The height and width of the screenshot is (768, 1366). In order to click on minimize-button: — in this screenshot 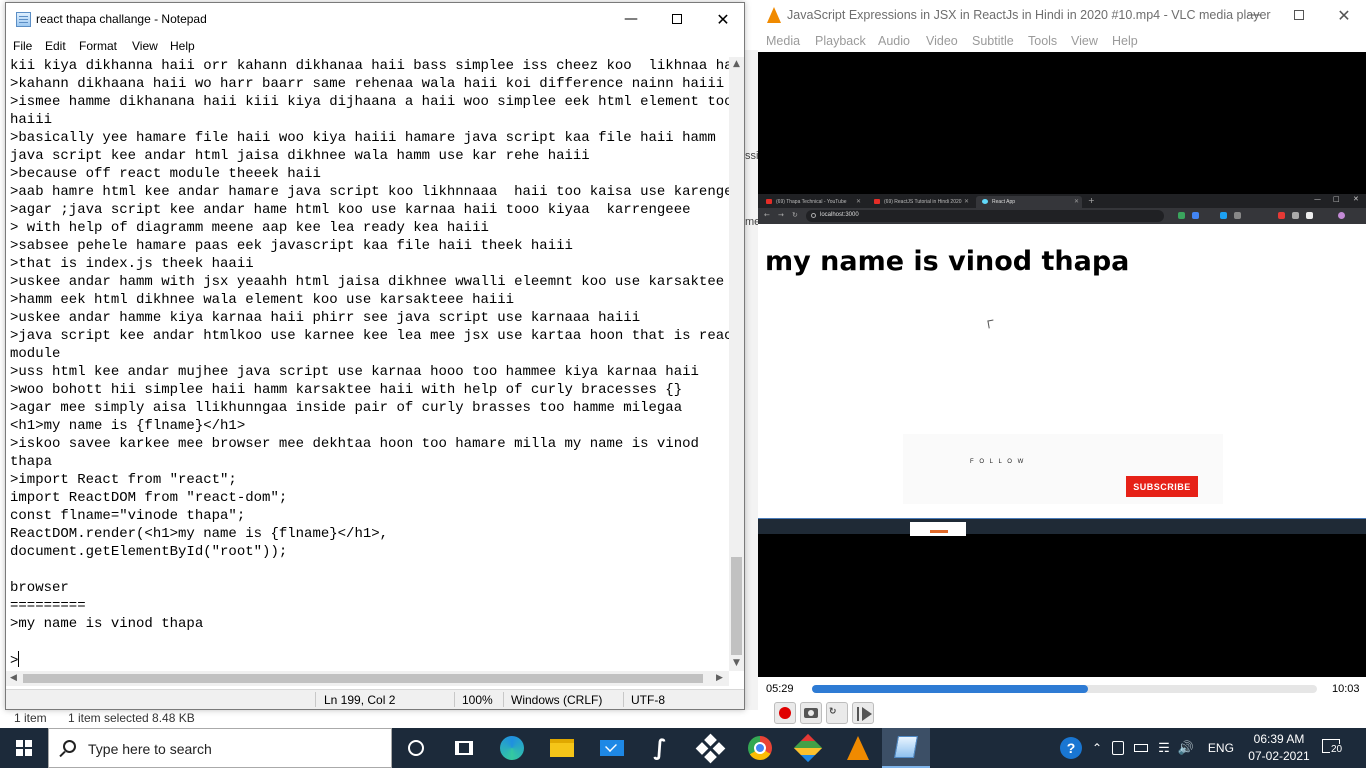, I will do `click(631, 19)`.